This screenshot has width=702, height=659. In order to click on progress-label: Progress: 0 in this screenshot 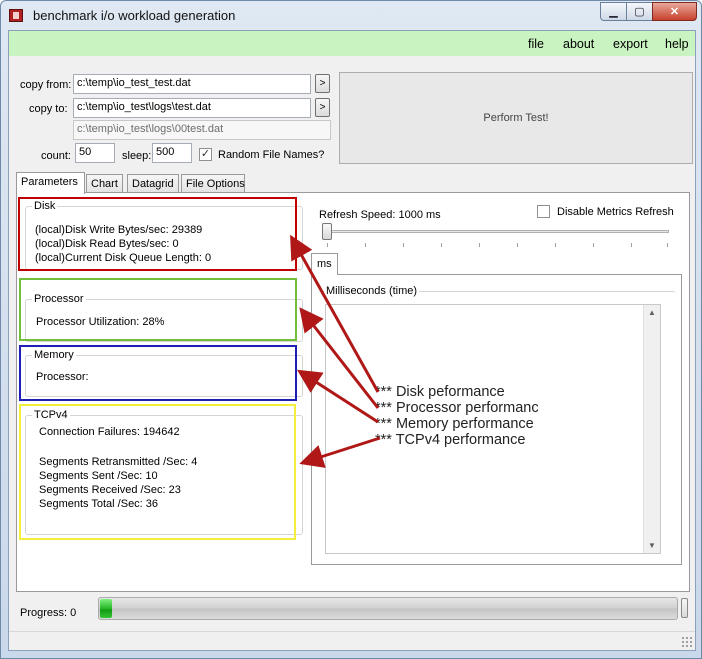, I will do `click(48, 613)`.